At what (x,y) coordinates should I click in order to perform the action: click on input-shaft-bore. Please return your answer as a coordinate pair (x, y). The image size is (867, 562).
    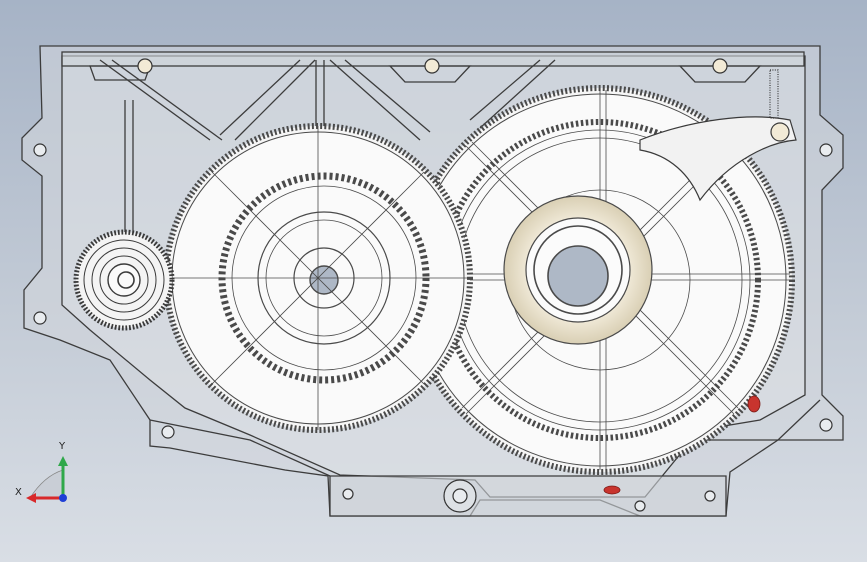
    Looking at the image, I should click on (126, 280).